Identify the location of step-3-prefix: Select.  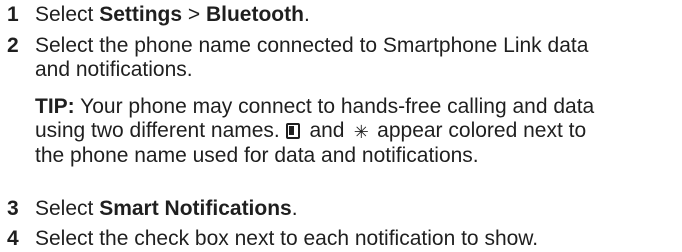
(67, 208).